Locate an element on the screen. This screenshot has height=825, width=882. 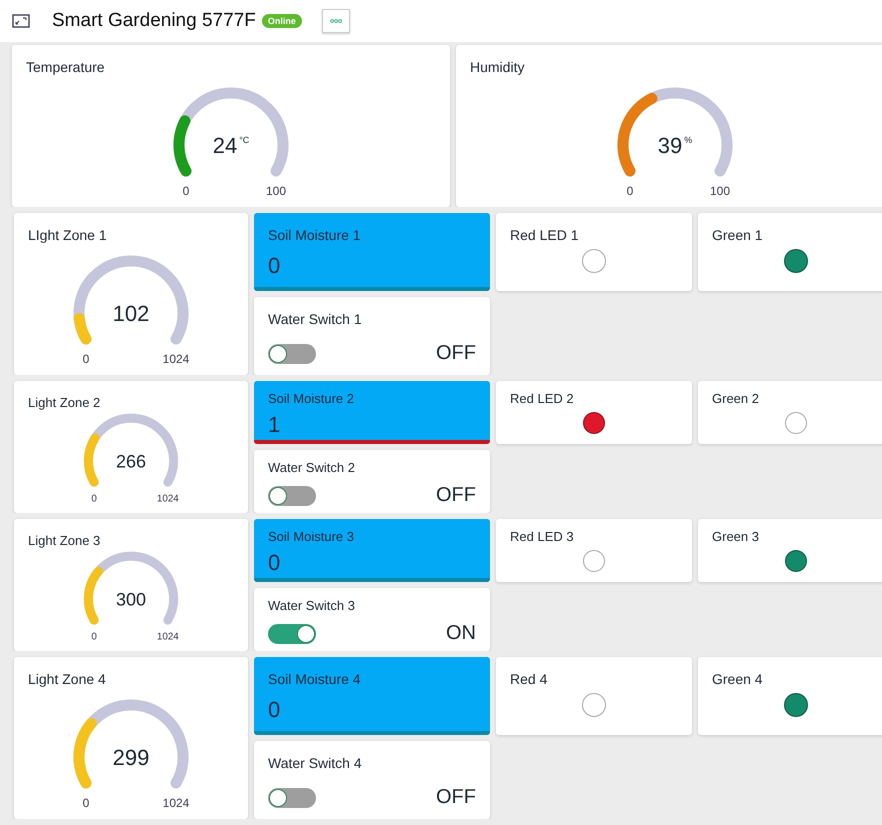
screen-icon is located at coordinates (21, 21).